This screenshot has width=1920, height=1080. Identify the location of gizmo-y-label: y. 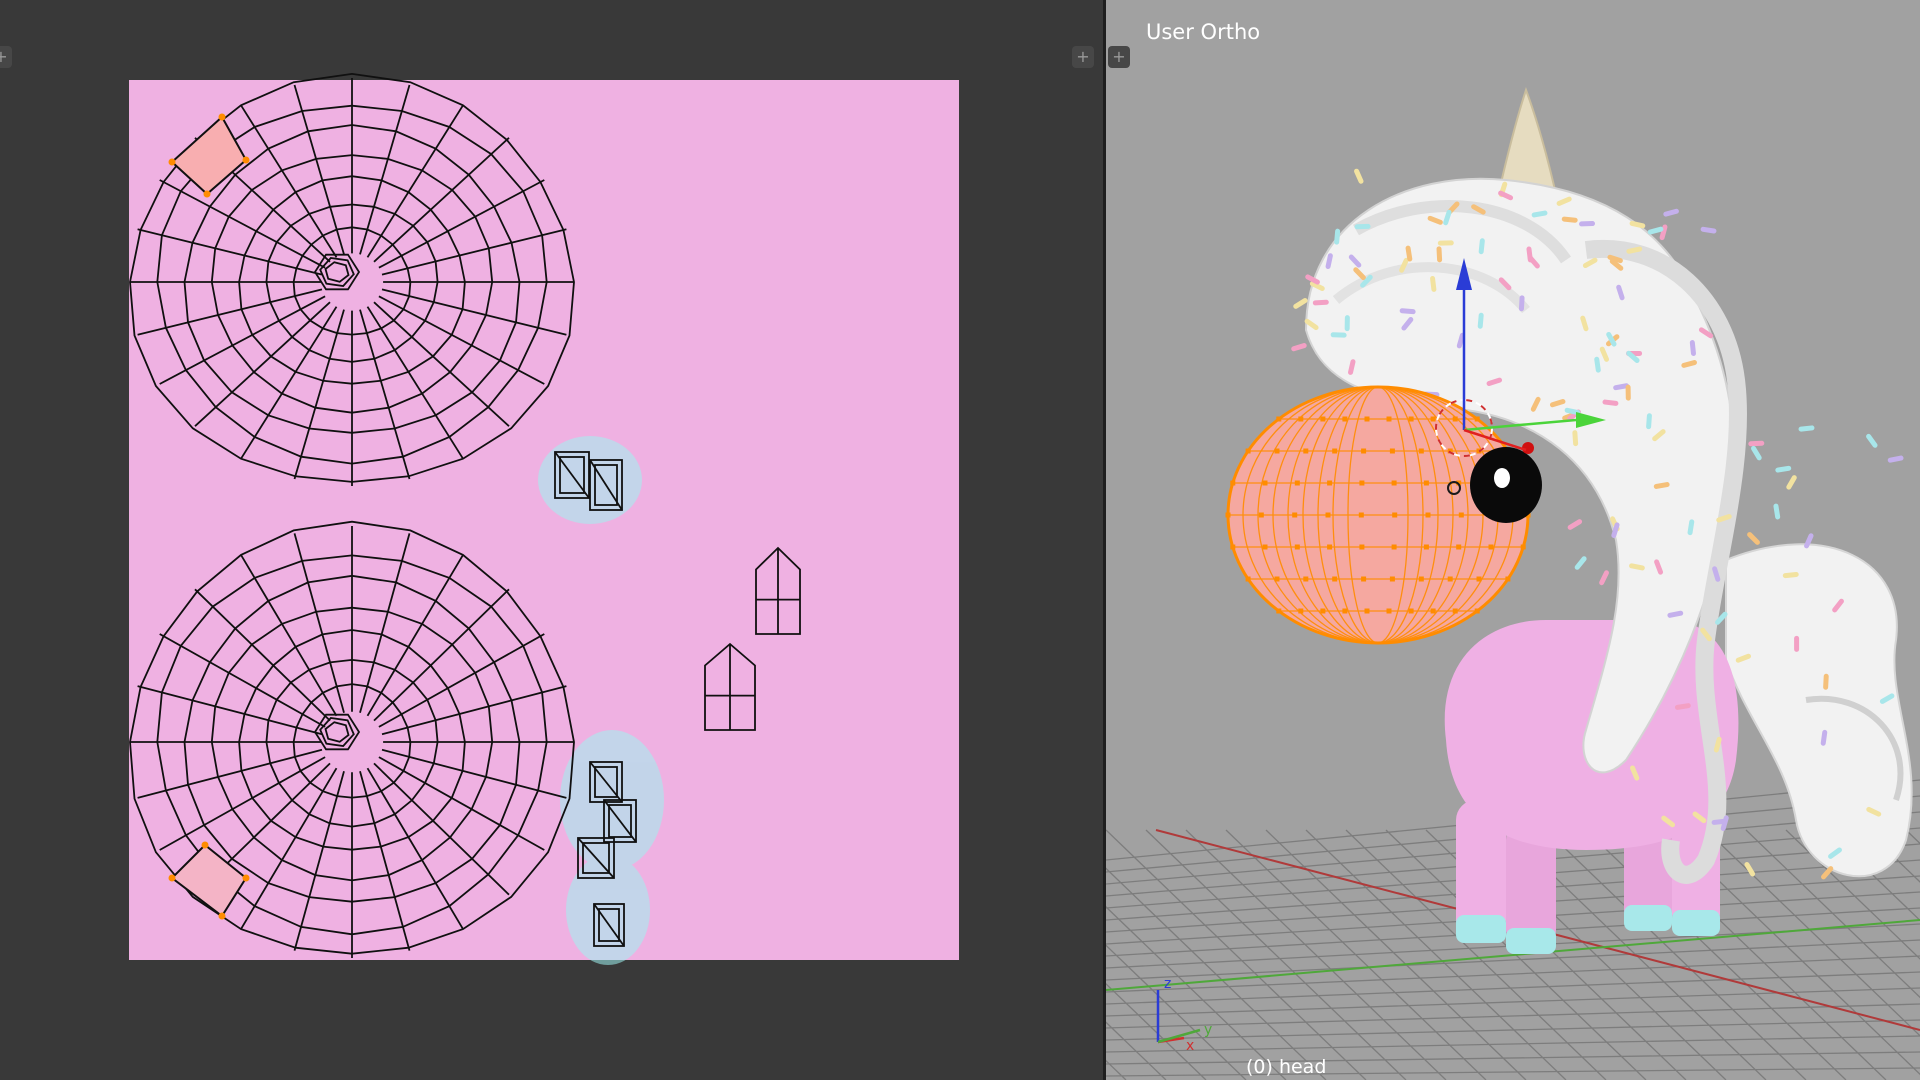
(1208, 1030).